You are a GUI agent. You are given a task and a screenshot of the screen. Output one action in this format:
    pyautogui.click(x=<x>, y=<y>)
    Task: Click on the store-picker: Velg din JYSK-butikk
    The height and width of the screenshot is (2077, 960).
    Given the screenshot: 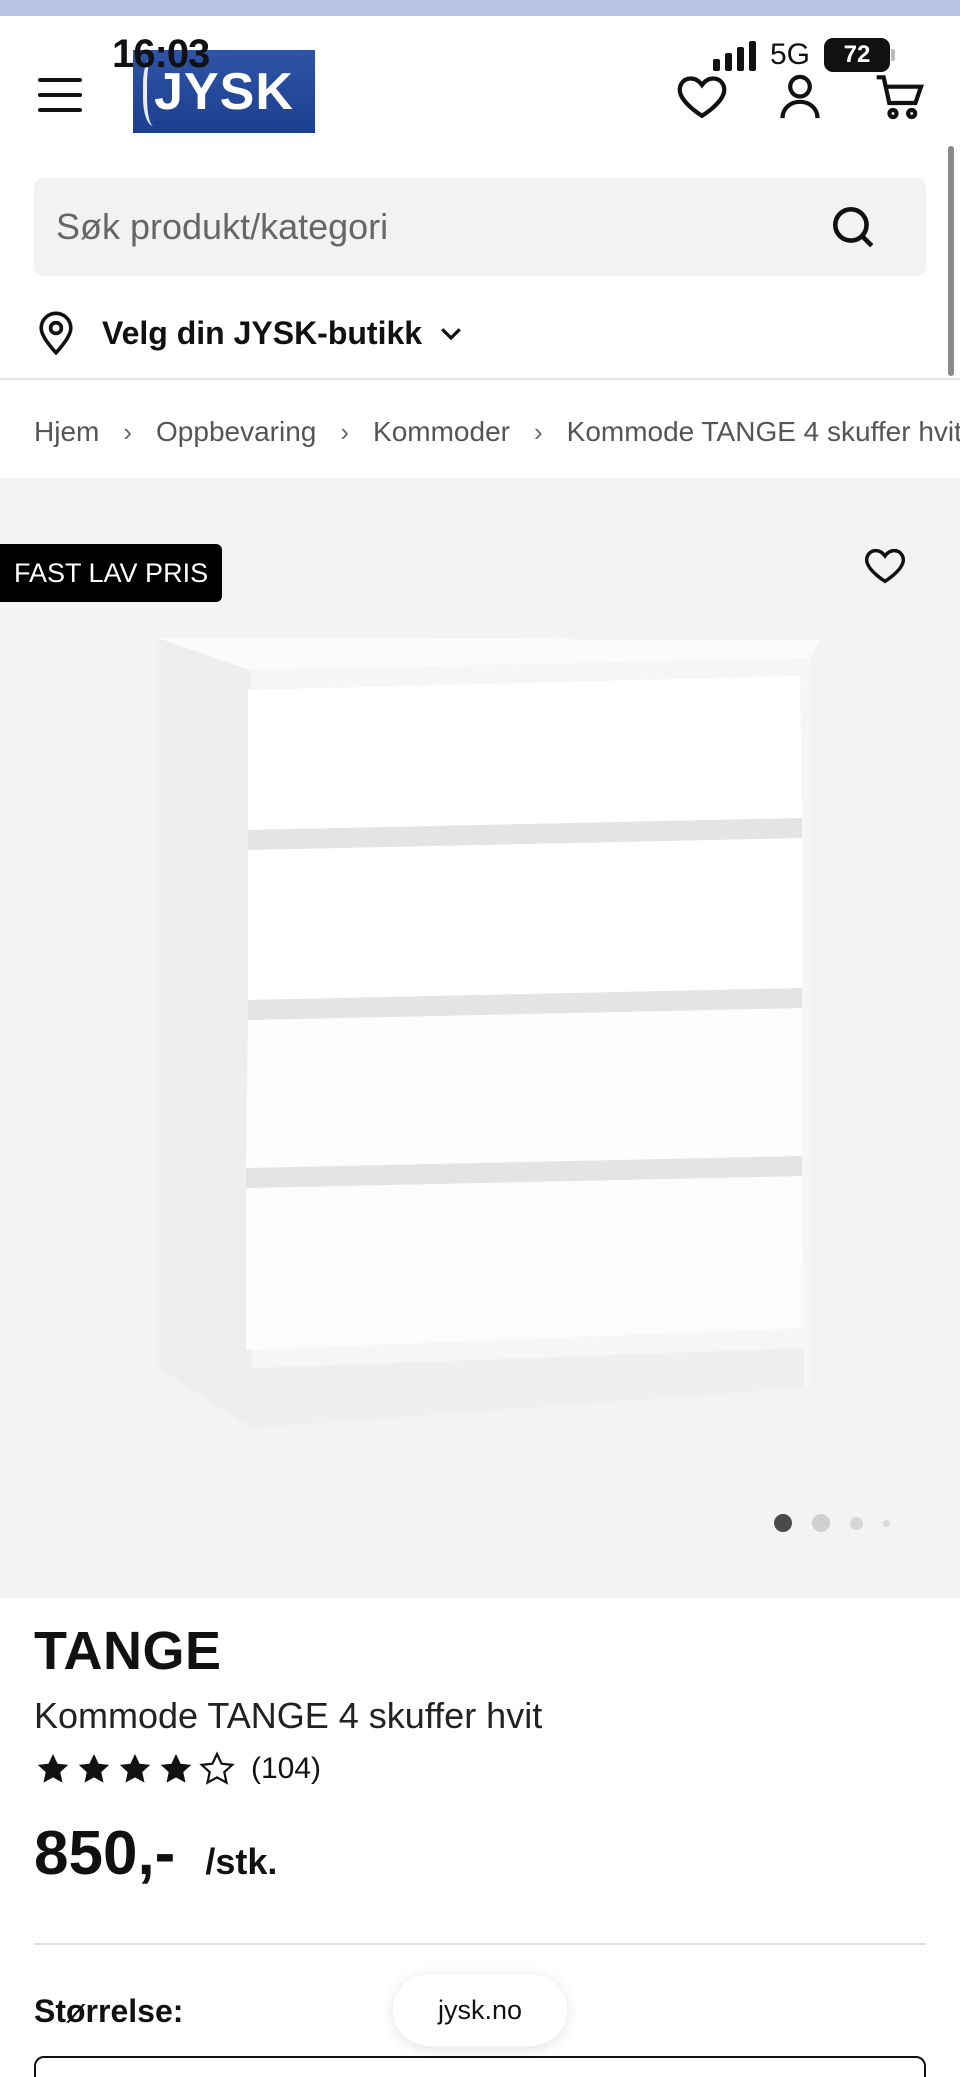 What is the action you would take?
    pyautogui.click(x=251, y=333)
    